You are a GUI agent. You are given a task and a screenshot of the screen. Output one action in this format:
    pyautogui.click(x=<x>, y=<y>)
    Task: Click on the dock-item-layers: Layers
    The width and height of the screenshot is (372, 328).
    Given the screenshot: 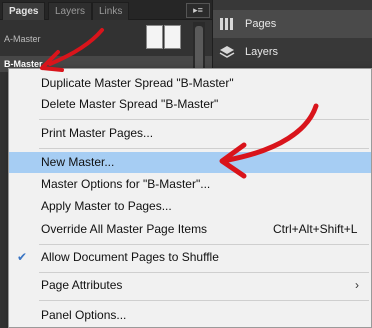 What is the action you would take?
    pyautogui.click(x=292, y=52)
    